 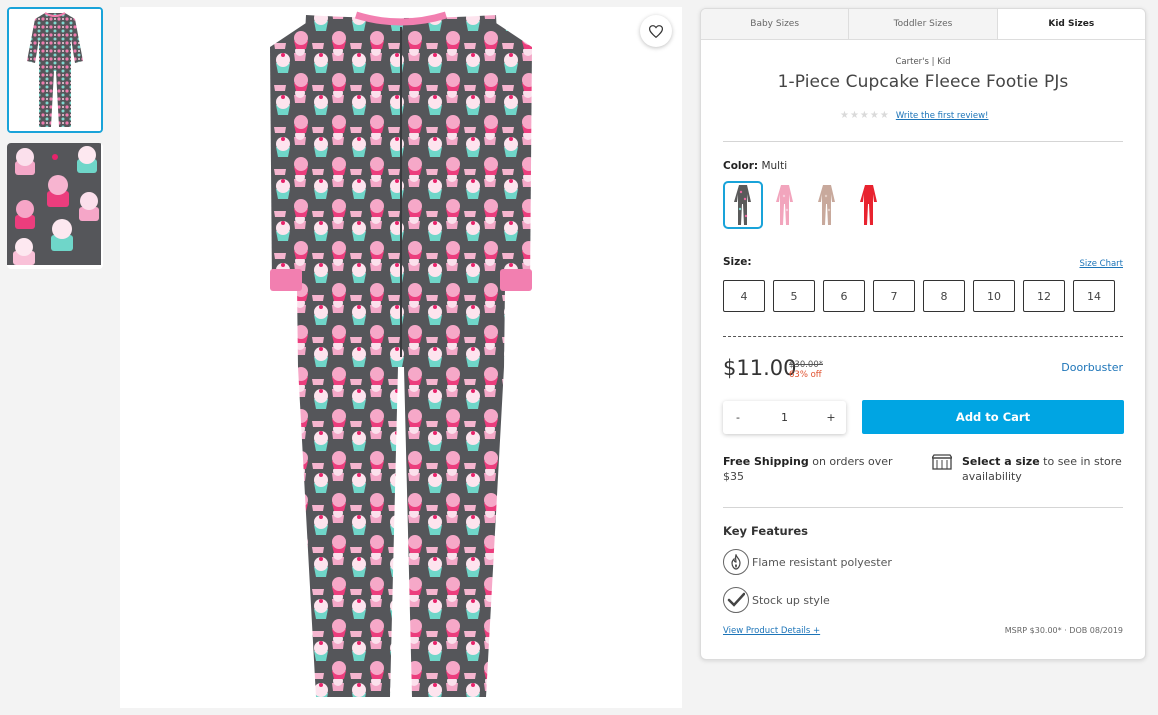 I want to click on swatch-taupe-image, so click(x=826, y=205).